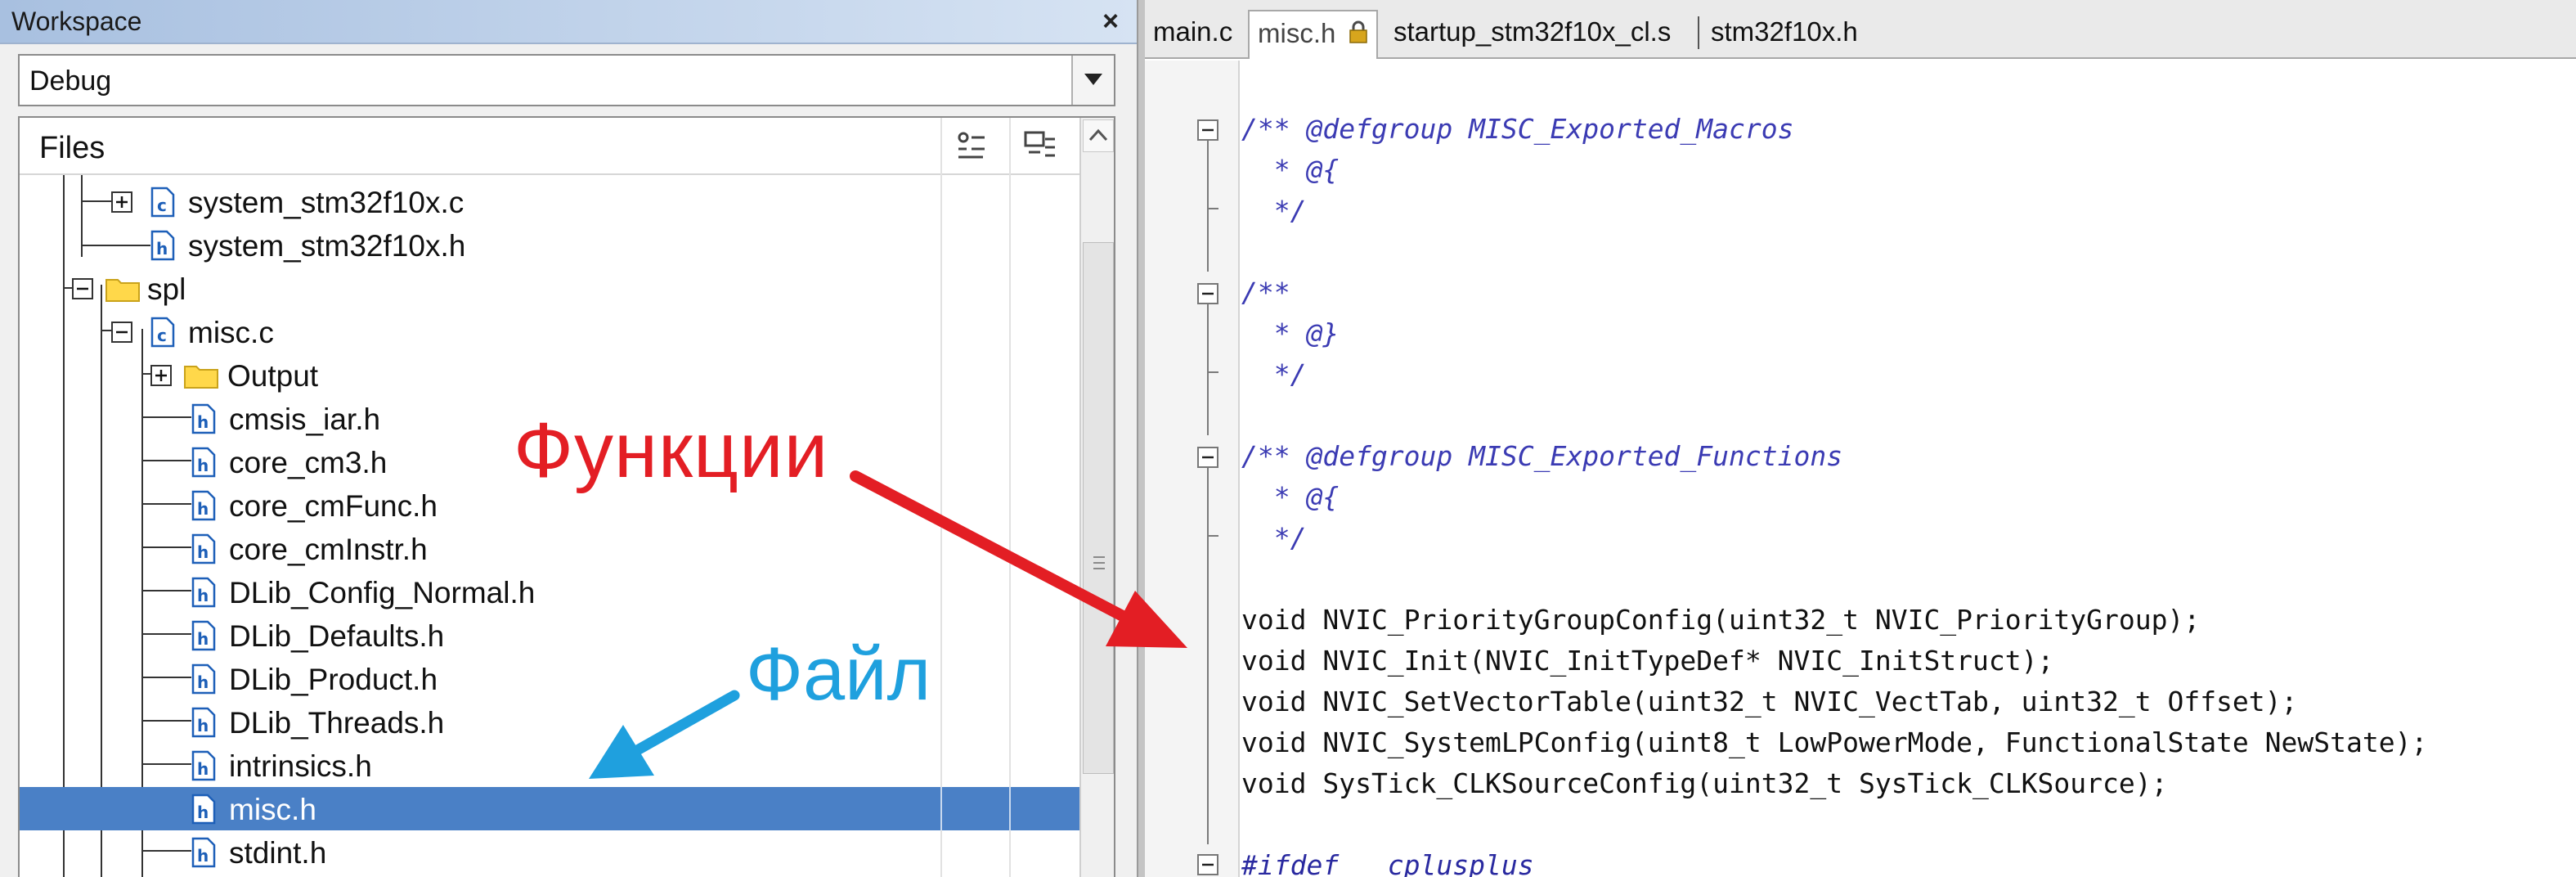 The height and width of the screenshot is (877, 2576). What do you see at coordinates (1019, 559) in the screenshot?
I see `red-arrow` at bounding box center [1019, 559].